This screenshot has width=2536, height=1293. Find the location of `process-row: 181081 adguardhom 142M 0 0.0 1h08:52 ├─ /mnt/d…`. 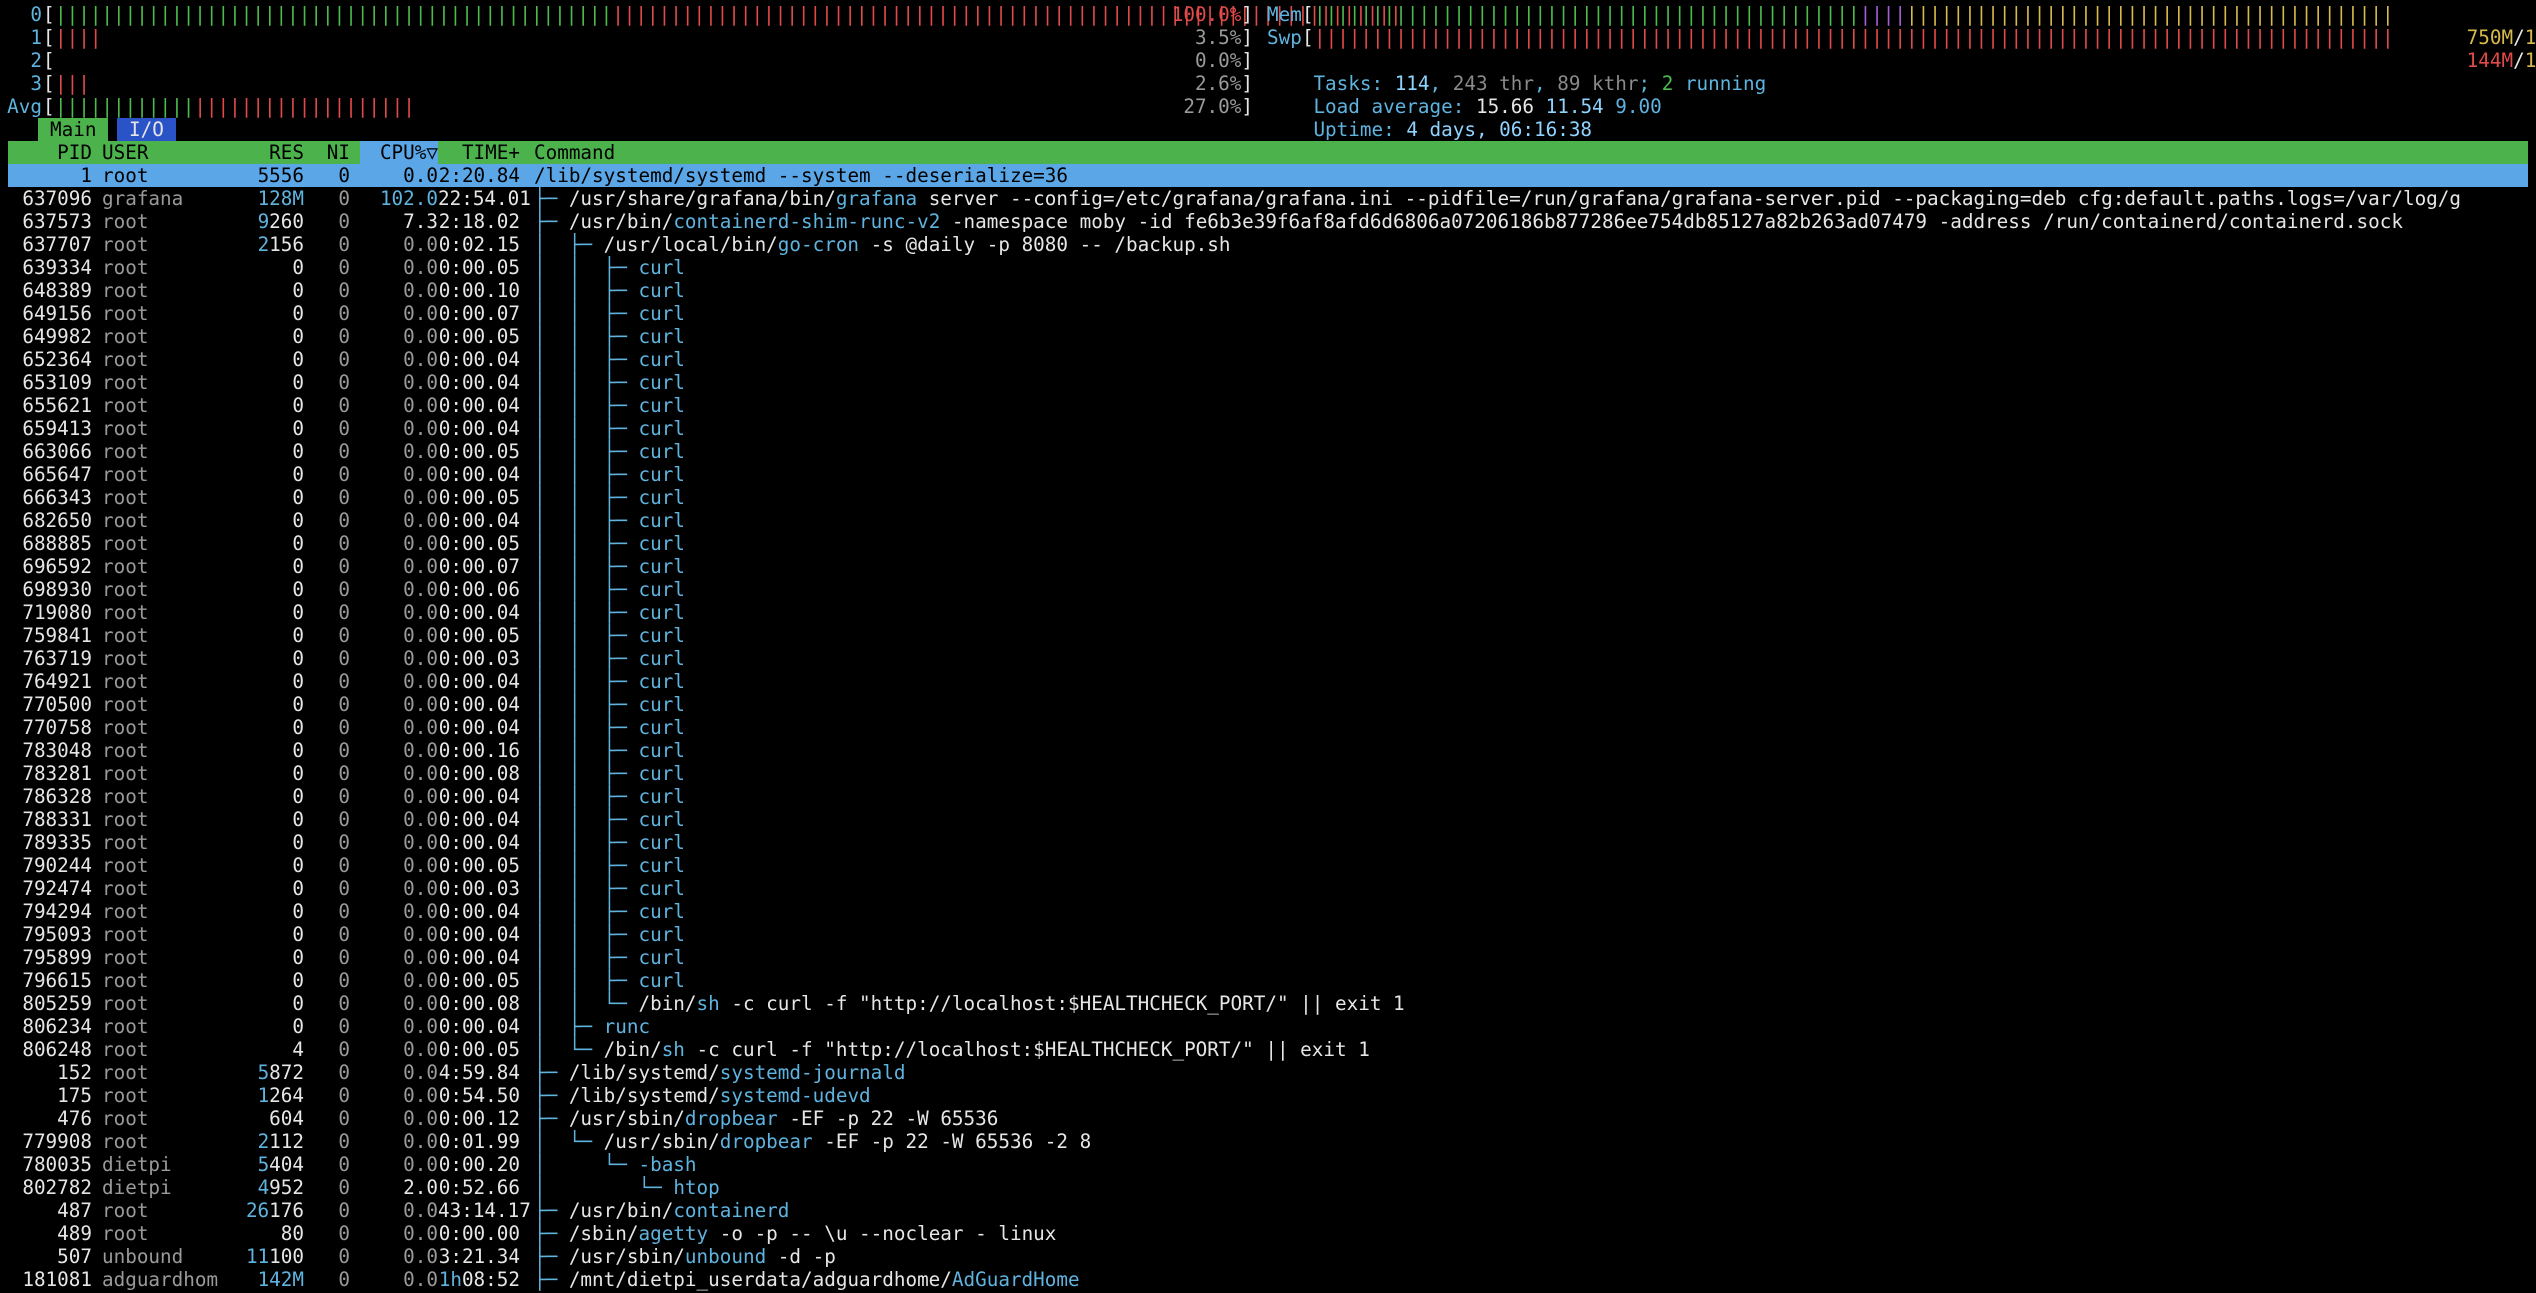

process-row: 181081 adguardhom 142M 0 0.0 1h08:52 ├─ /mnt/d… is located at coordinates (1268, 1279).